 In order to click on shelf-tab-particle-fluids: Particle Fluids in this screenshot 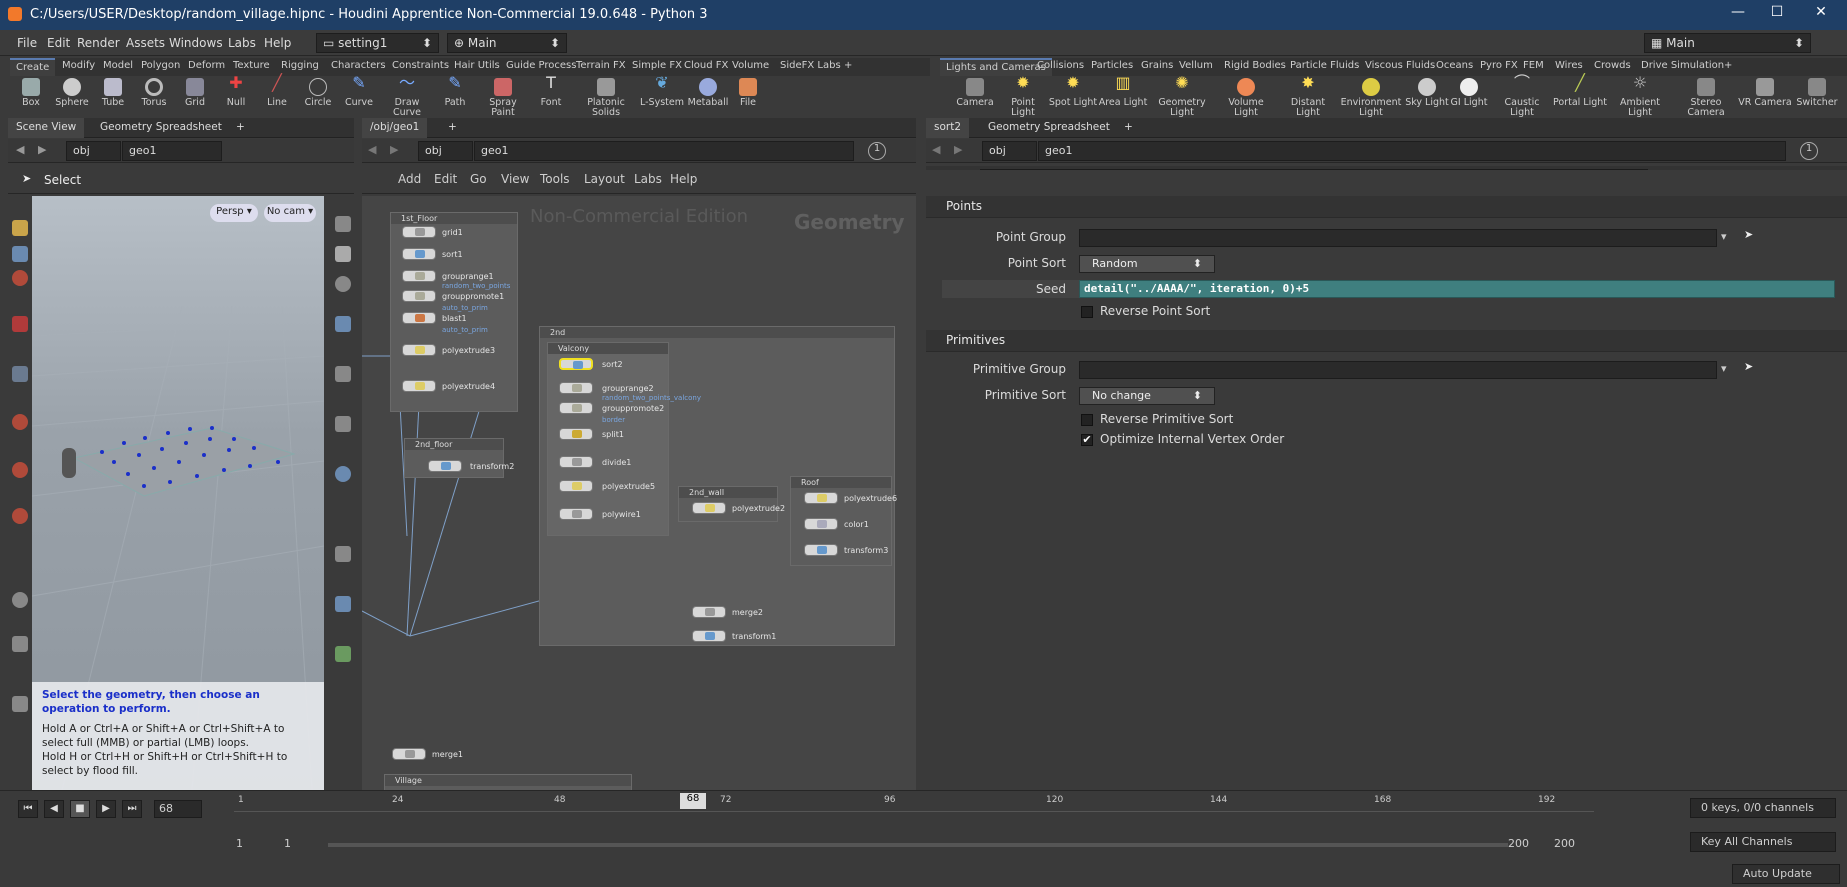, I will do `click(1324, 67)`.